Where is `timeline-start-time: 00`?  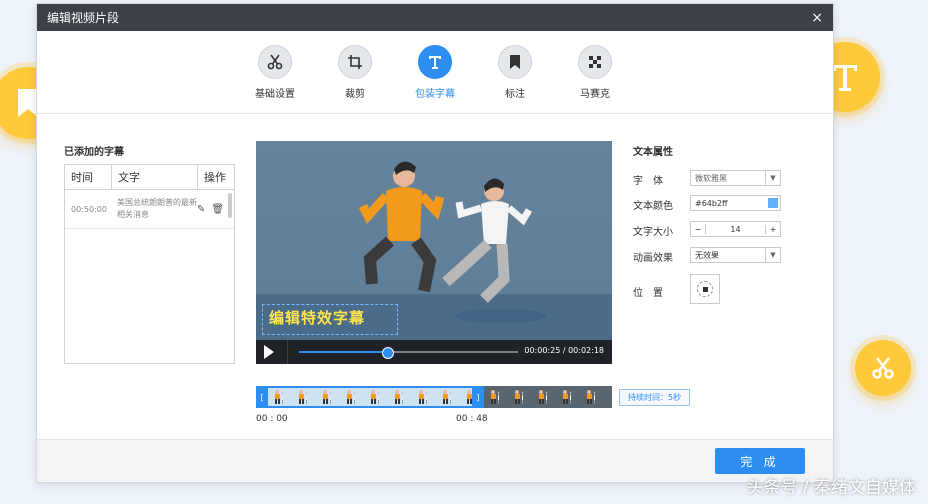 timeline-start-time: 00 is located at coordinates (272, 419).